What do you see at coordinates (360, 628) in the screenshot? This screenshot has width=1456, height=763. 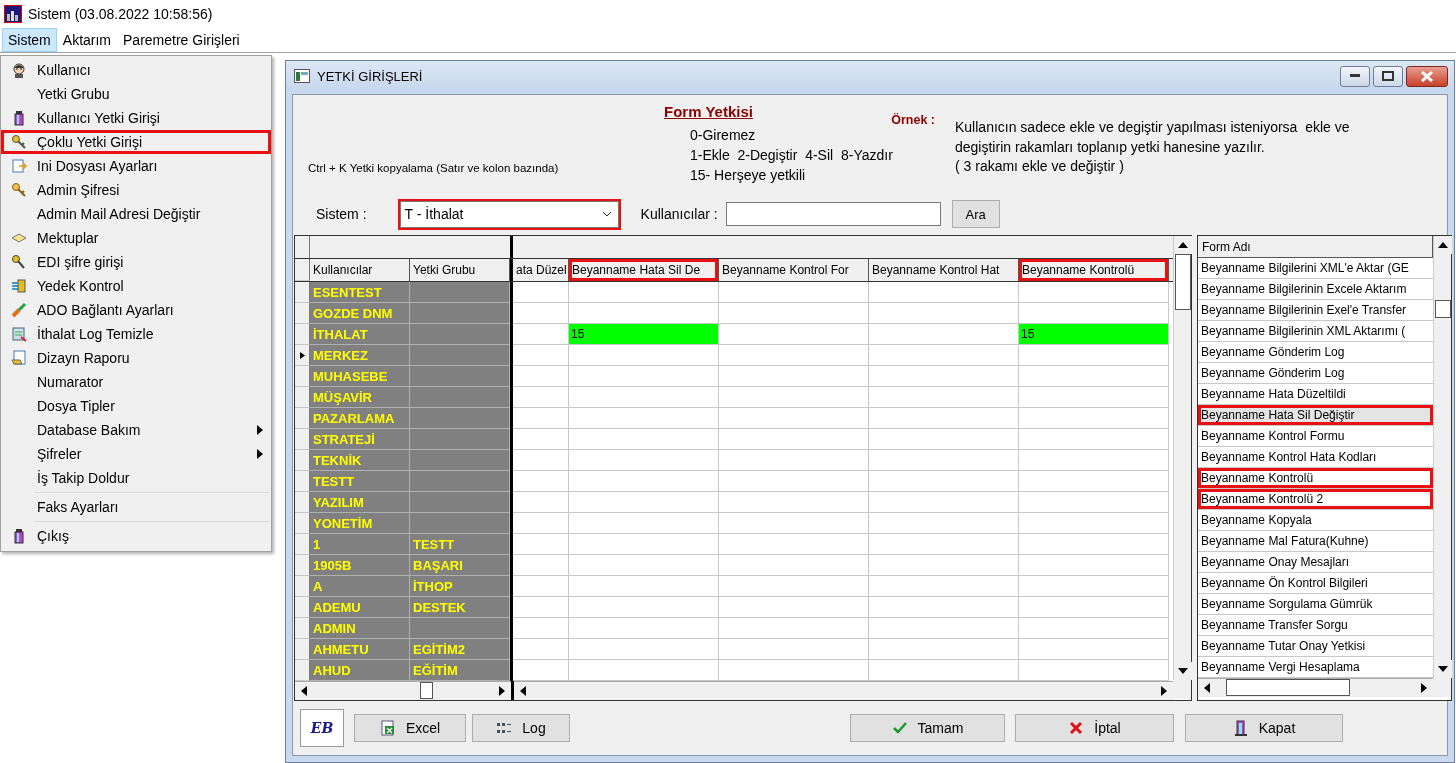 I see `table-cell: ADMIN` at bounding box center [360, 628].